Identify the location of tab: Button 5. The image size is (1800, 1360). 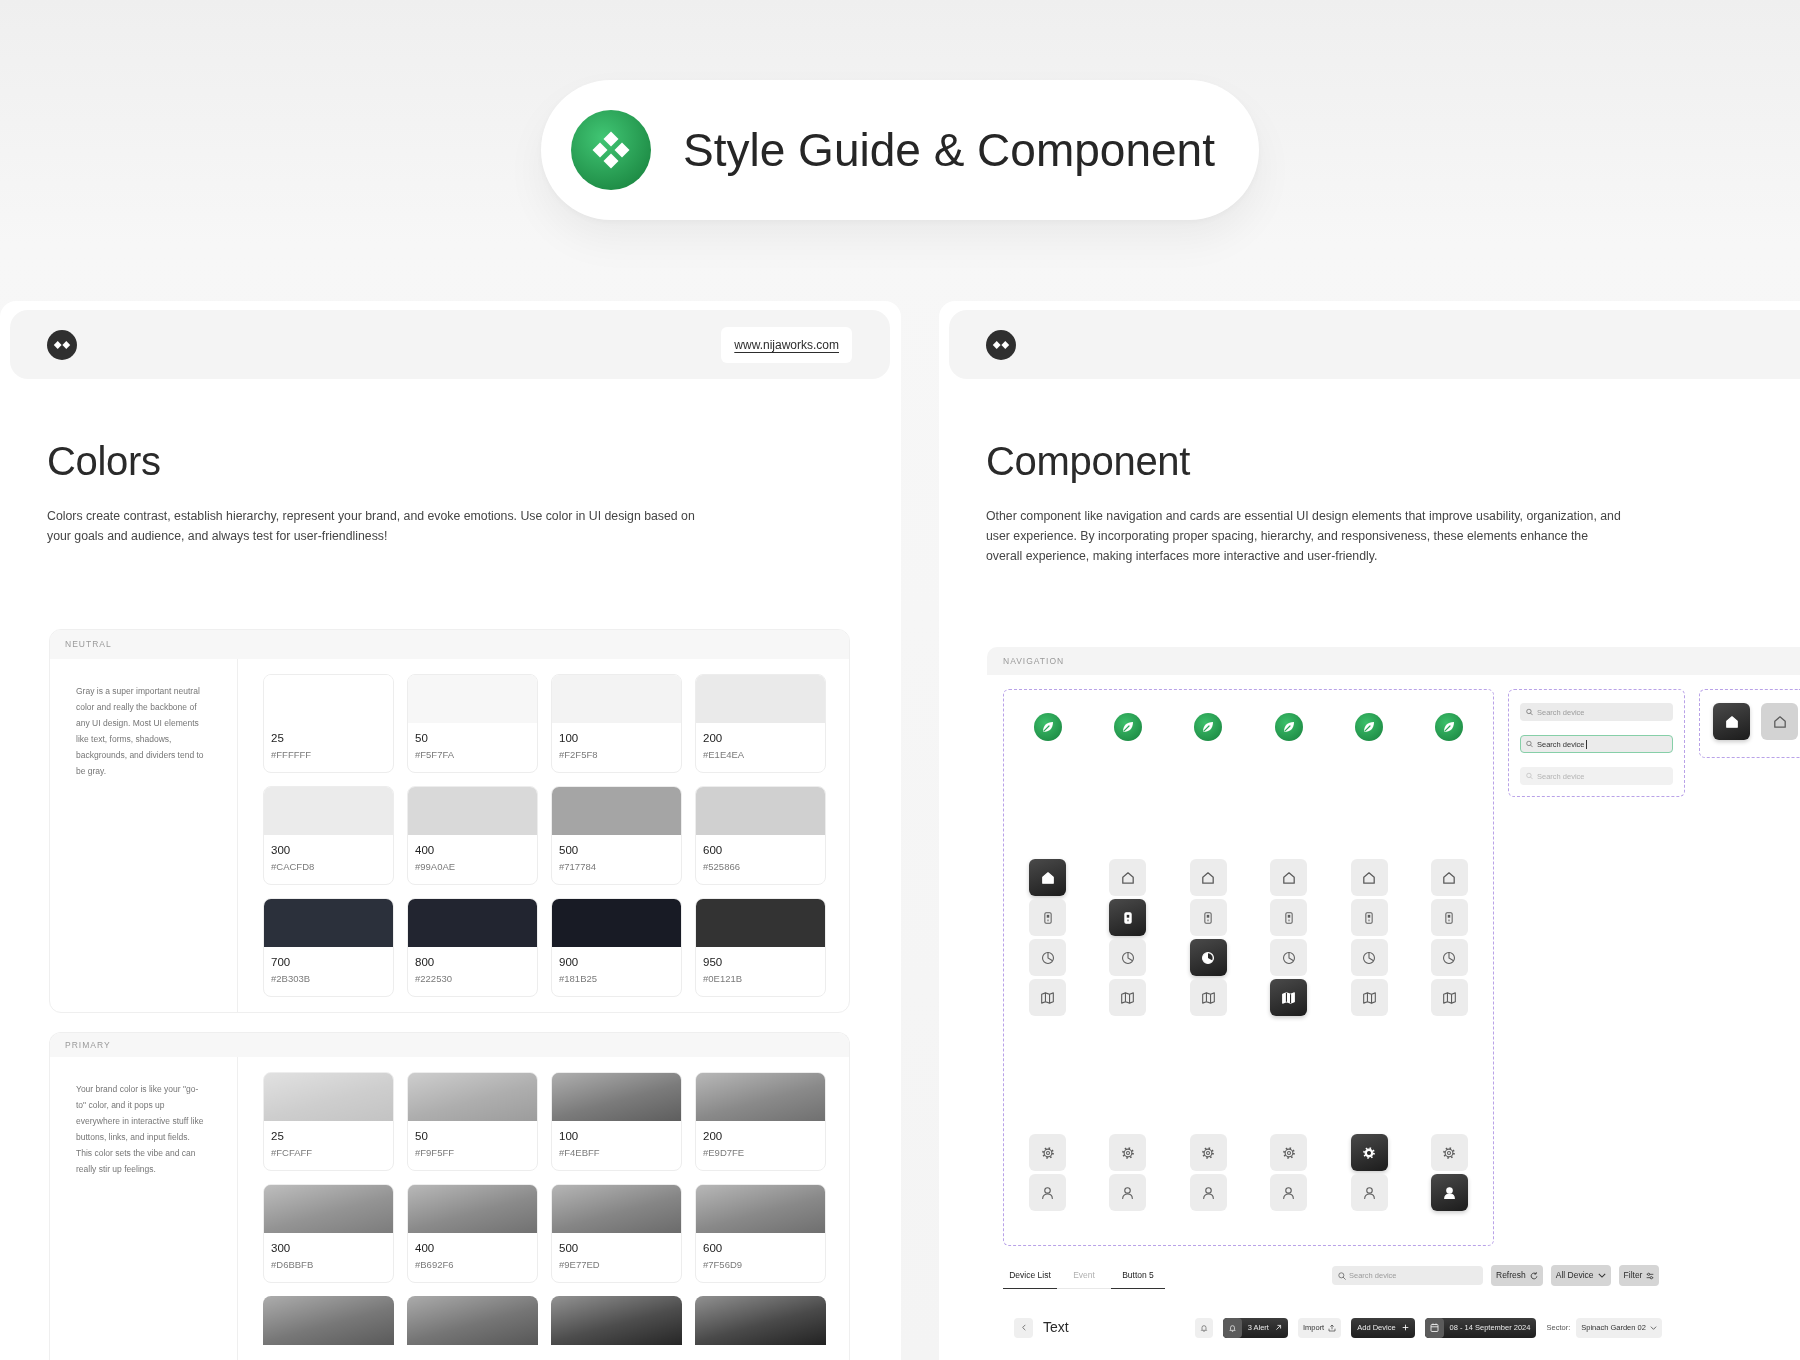
(1138, 1275).